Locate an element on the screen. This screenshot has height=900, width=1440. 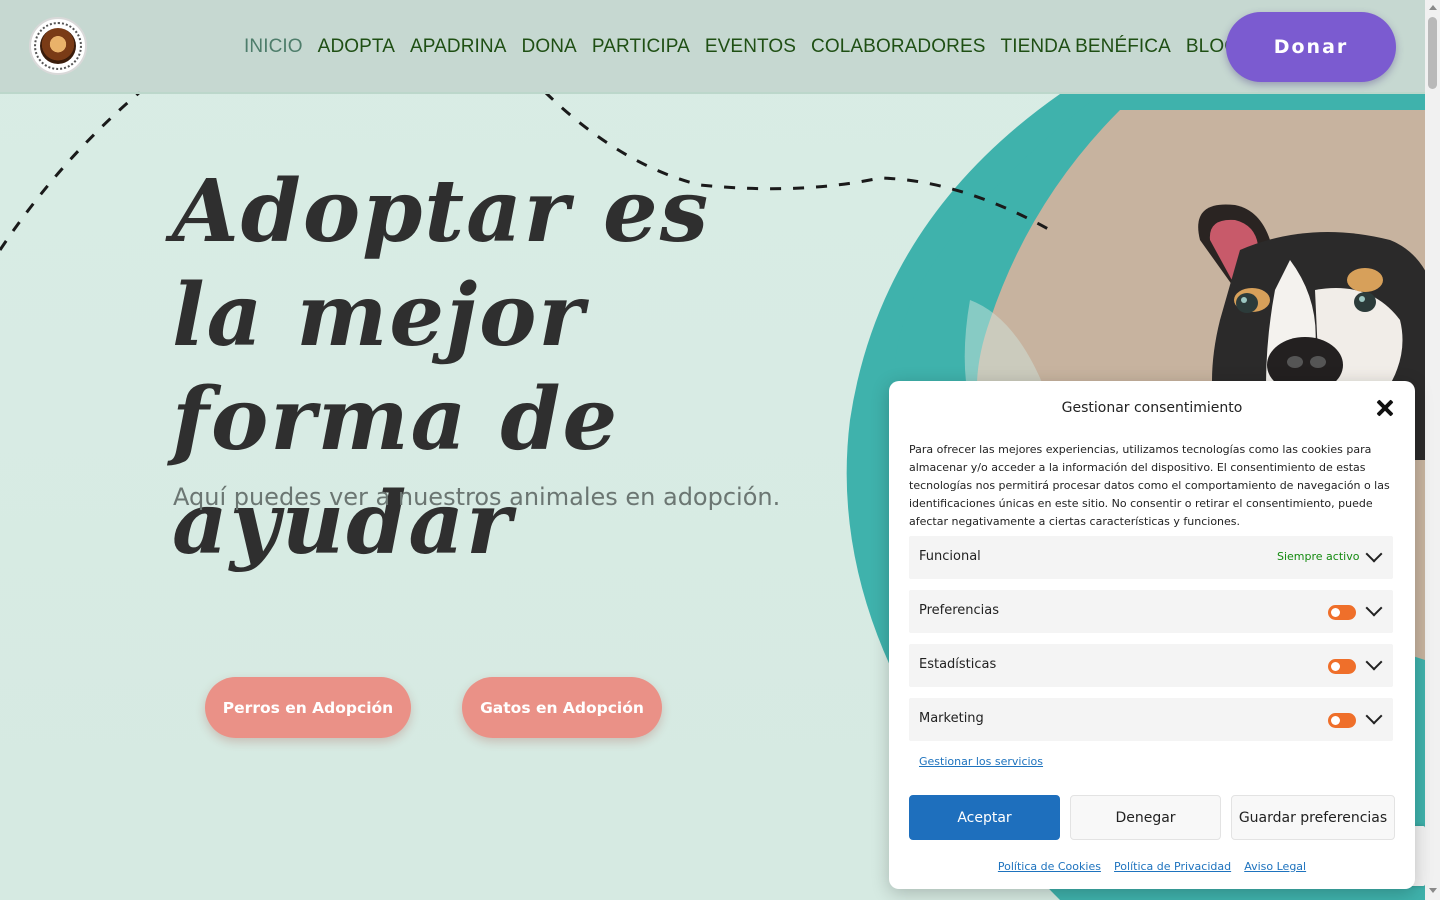
privacy-policy-link: Política de Privacidad is located at coordinates (1172, 866).